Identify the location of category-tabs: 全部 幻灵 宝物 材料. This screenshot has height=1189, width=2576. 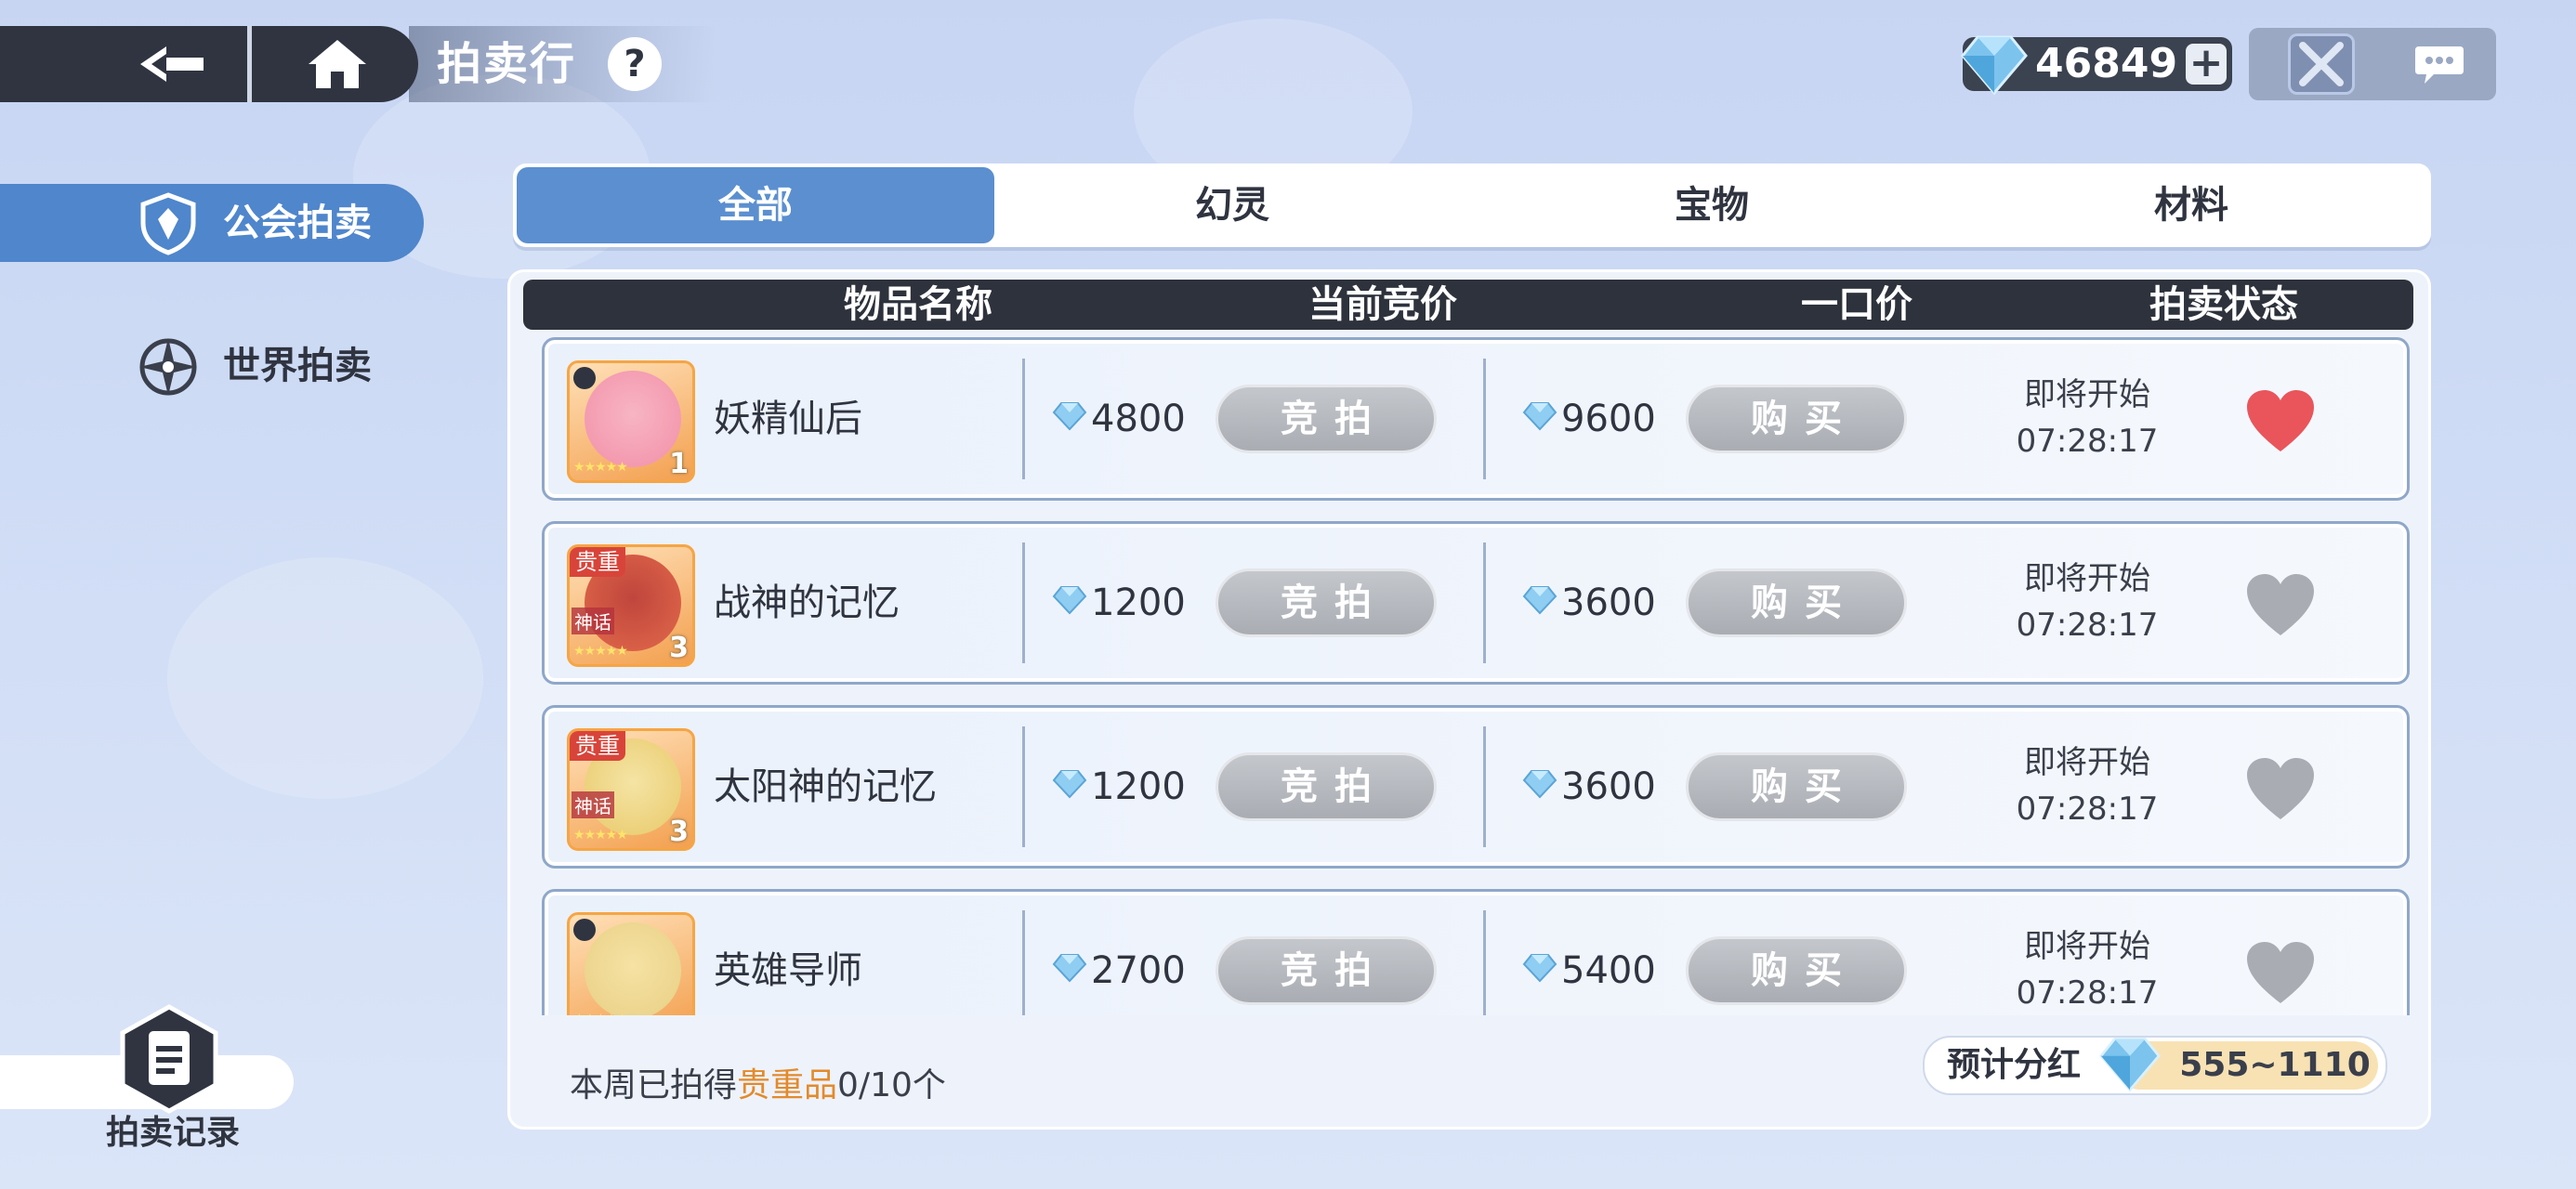
(1472, 205).